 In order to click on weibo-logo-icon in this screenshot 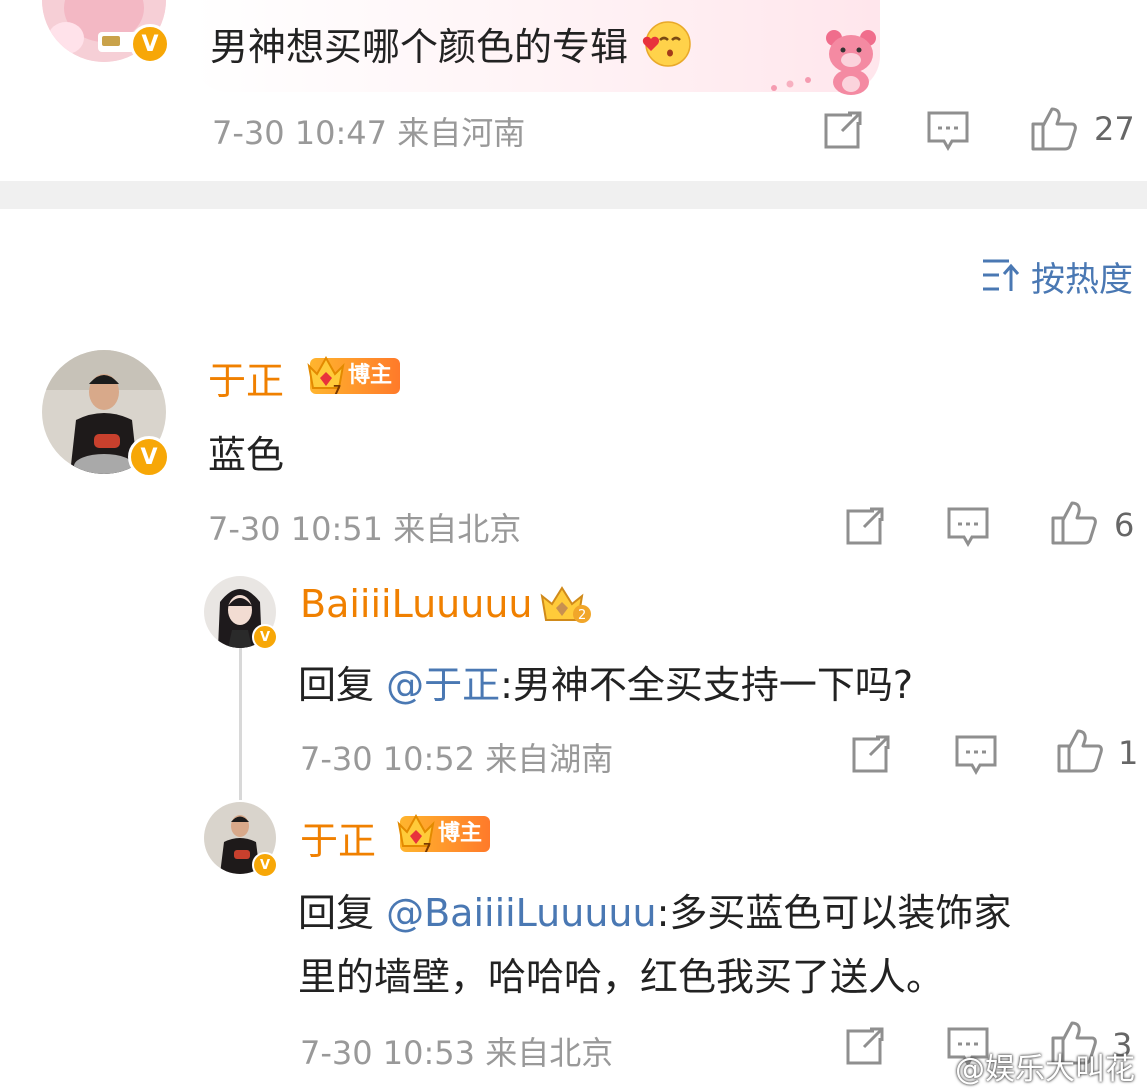, I will do `click(932, 1066)`.